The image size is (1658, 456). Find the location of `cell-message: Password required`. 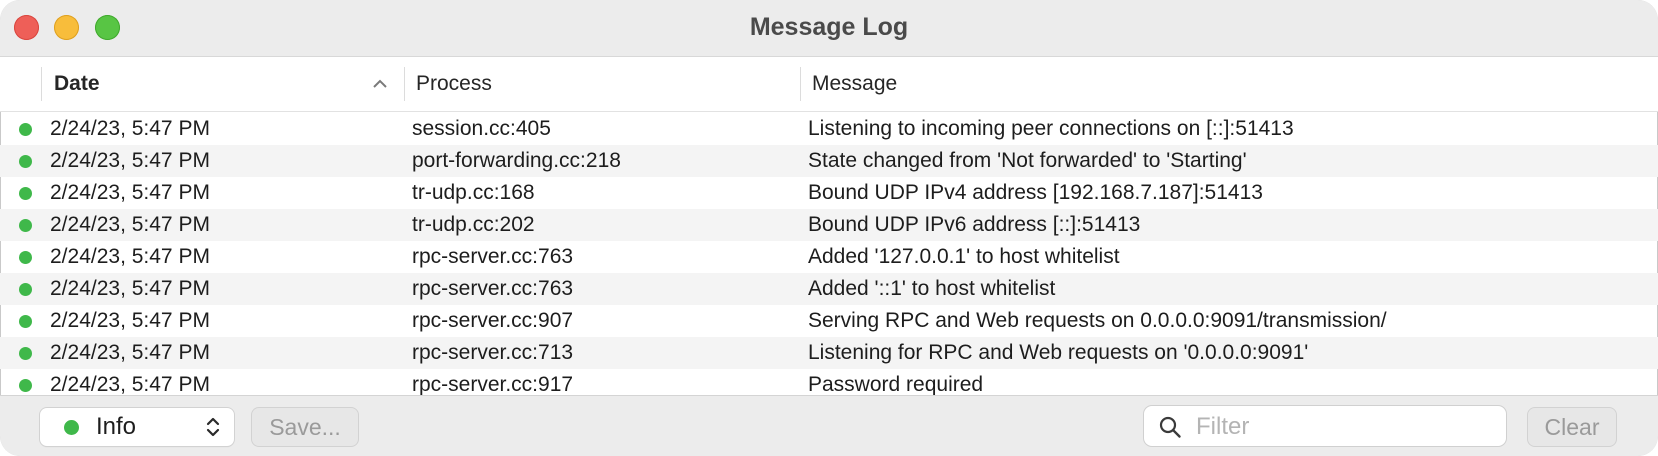

cell-message: Password required is located at coordinates (896, 384).